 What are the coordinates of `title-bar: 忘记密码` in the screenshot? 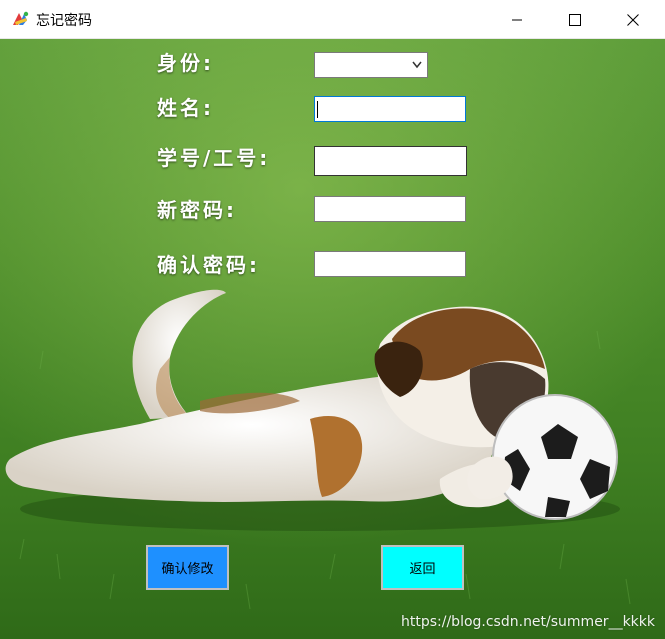 It's located at (332, 19).